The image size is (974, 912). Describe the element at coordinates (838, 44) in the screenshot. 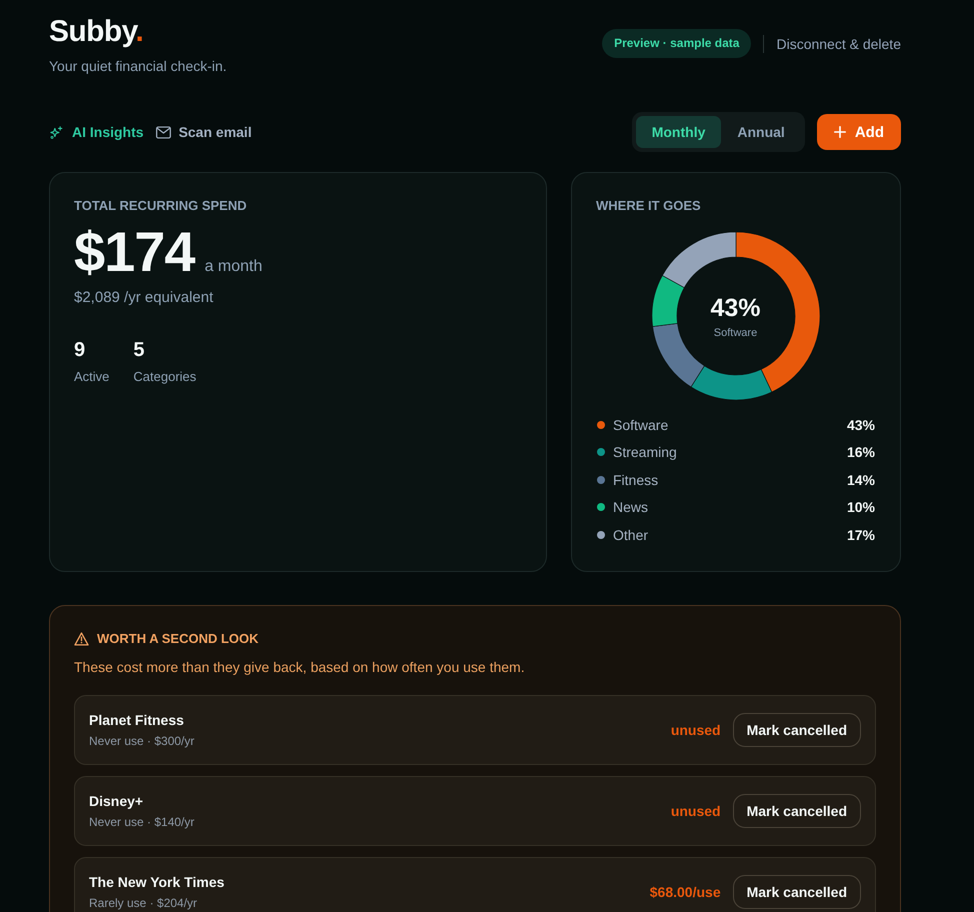

I see `disconnect-link: Disconnect & delete` at that location.